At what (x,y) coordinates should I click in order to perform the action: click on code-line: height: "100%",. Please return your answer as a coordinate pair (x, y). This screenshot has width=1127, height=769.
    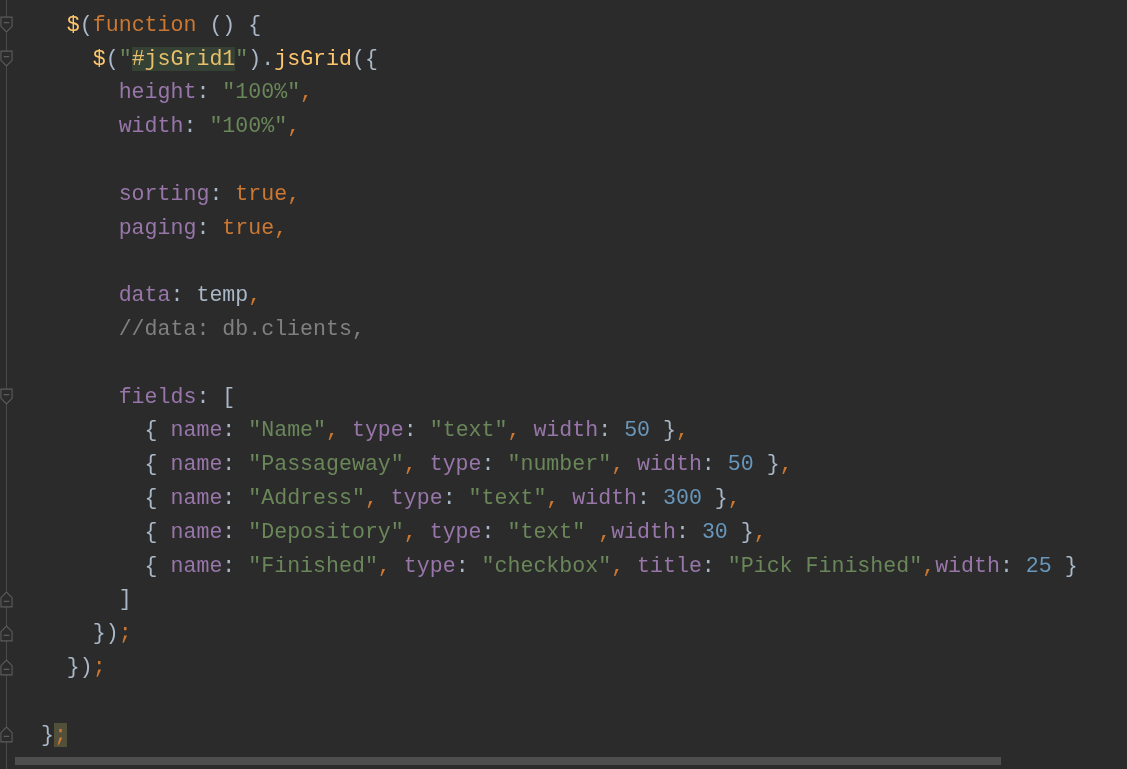
    Looking at the image, I should click on (216, 93).